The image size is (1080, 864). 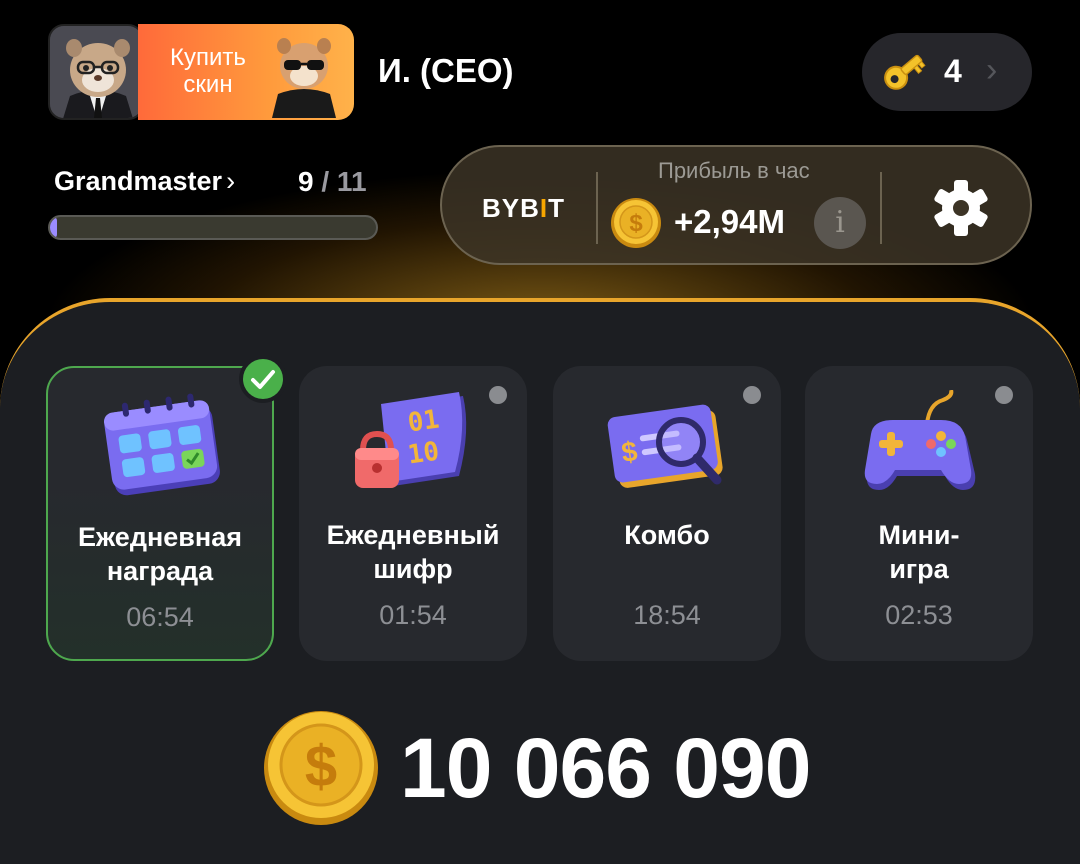 I want to click on gamepad-icon, so click(x=920, y=440).